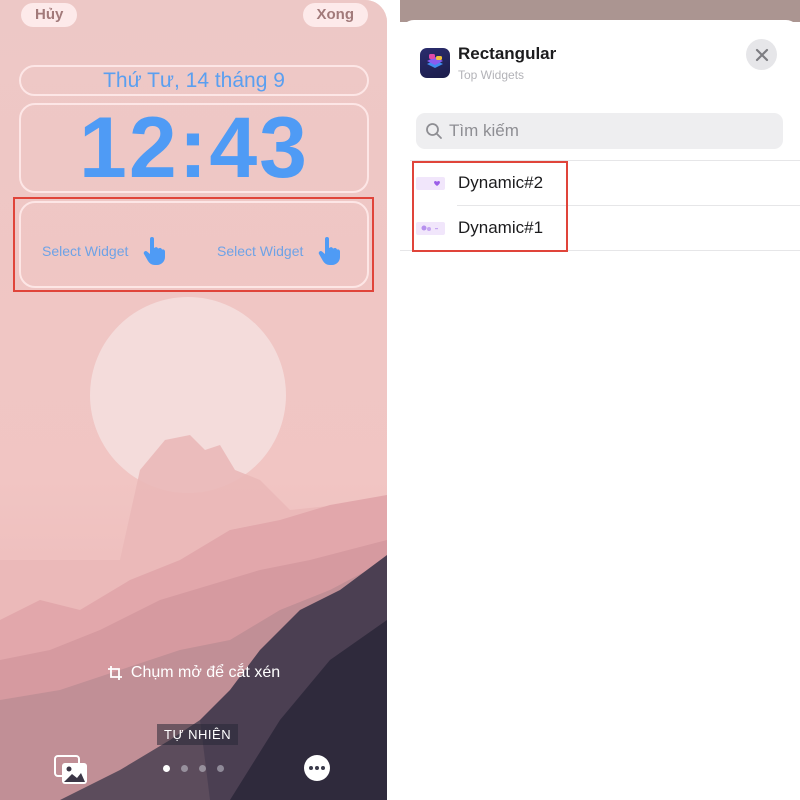 The width and height of the screenshot is (800, 800). I want to click on ellipsis-icon, so click(311, 768).